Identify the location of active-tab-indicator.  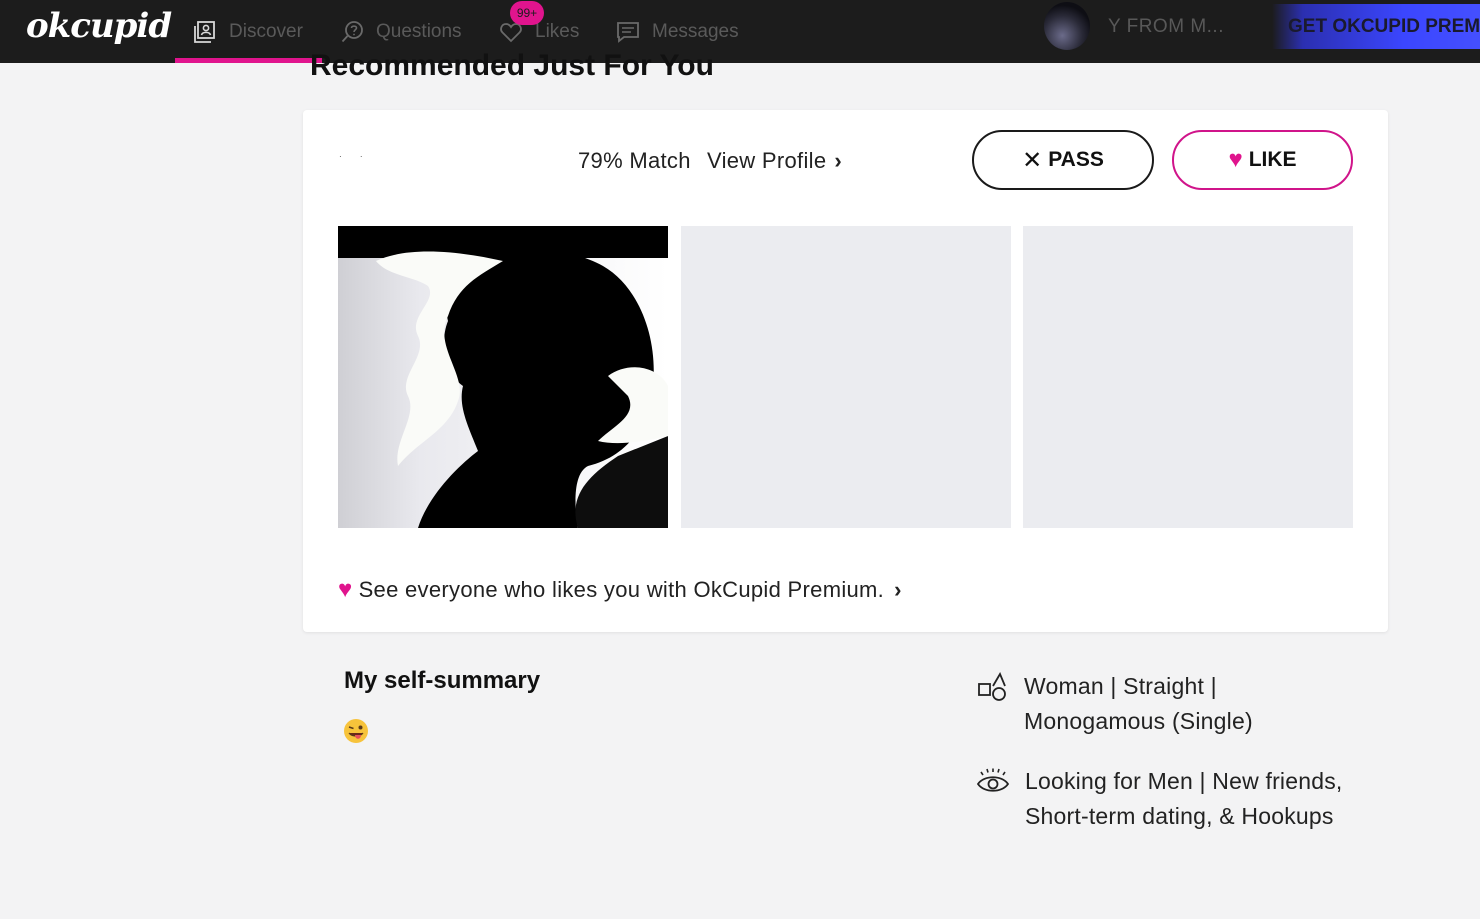
(248, 60).